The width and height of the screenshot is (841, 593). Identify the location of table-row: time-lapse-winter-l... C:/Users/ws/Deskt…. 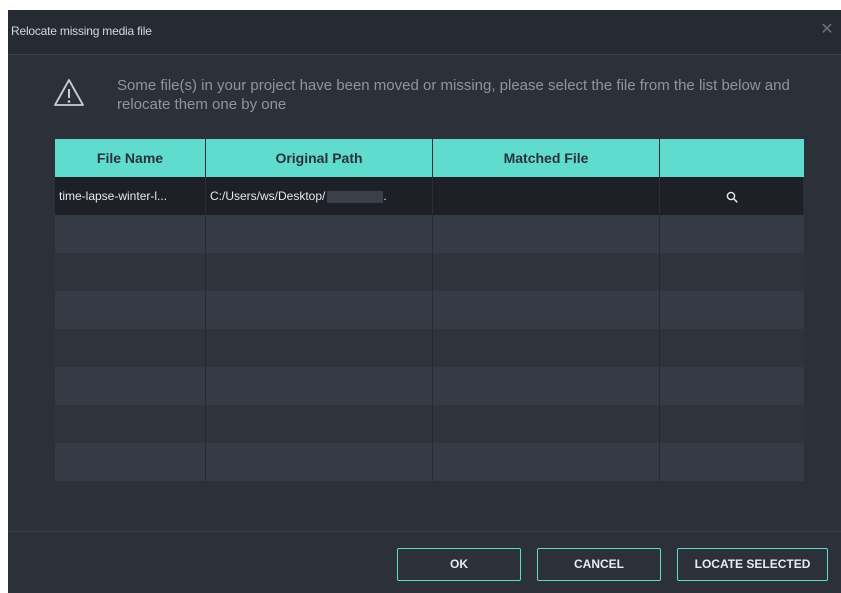
(429, 196).